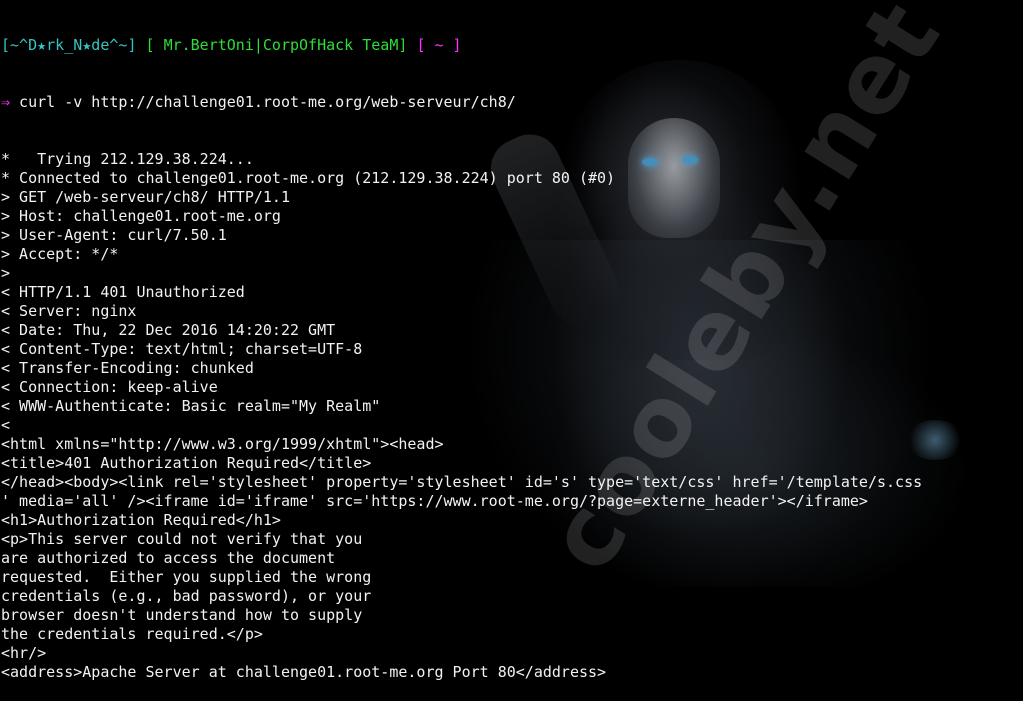  What do you see at coordinates (281, 45) in the screenshot?
I see `prompt-team: Mr.BertOni|CorpOfHack TeaM` at bounding box center [281, 45].